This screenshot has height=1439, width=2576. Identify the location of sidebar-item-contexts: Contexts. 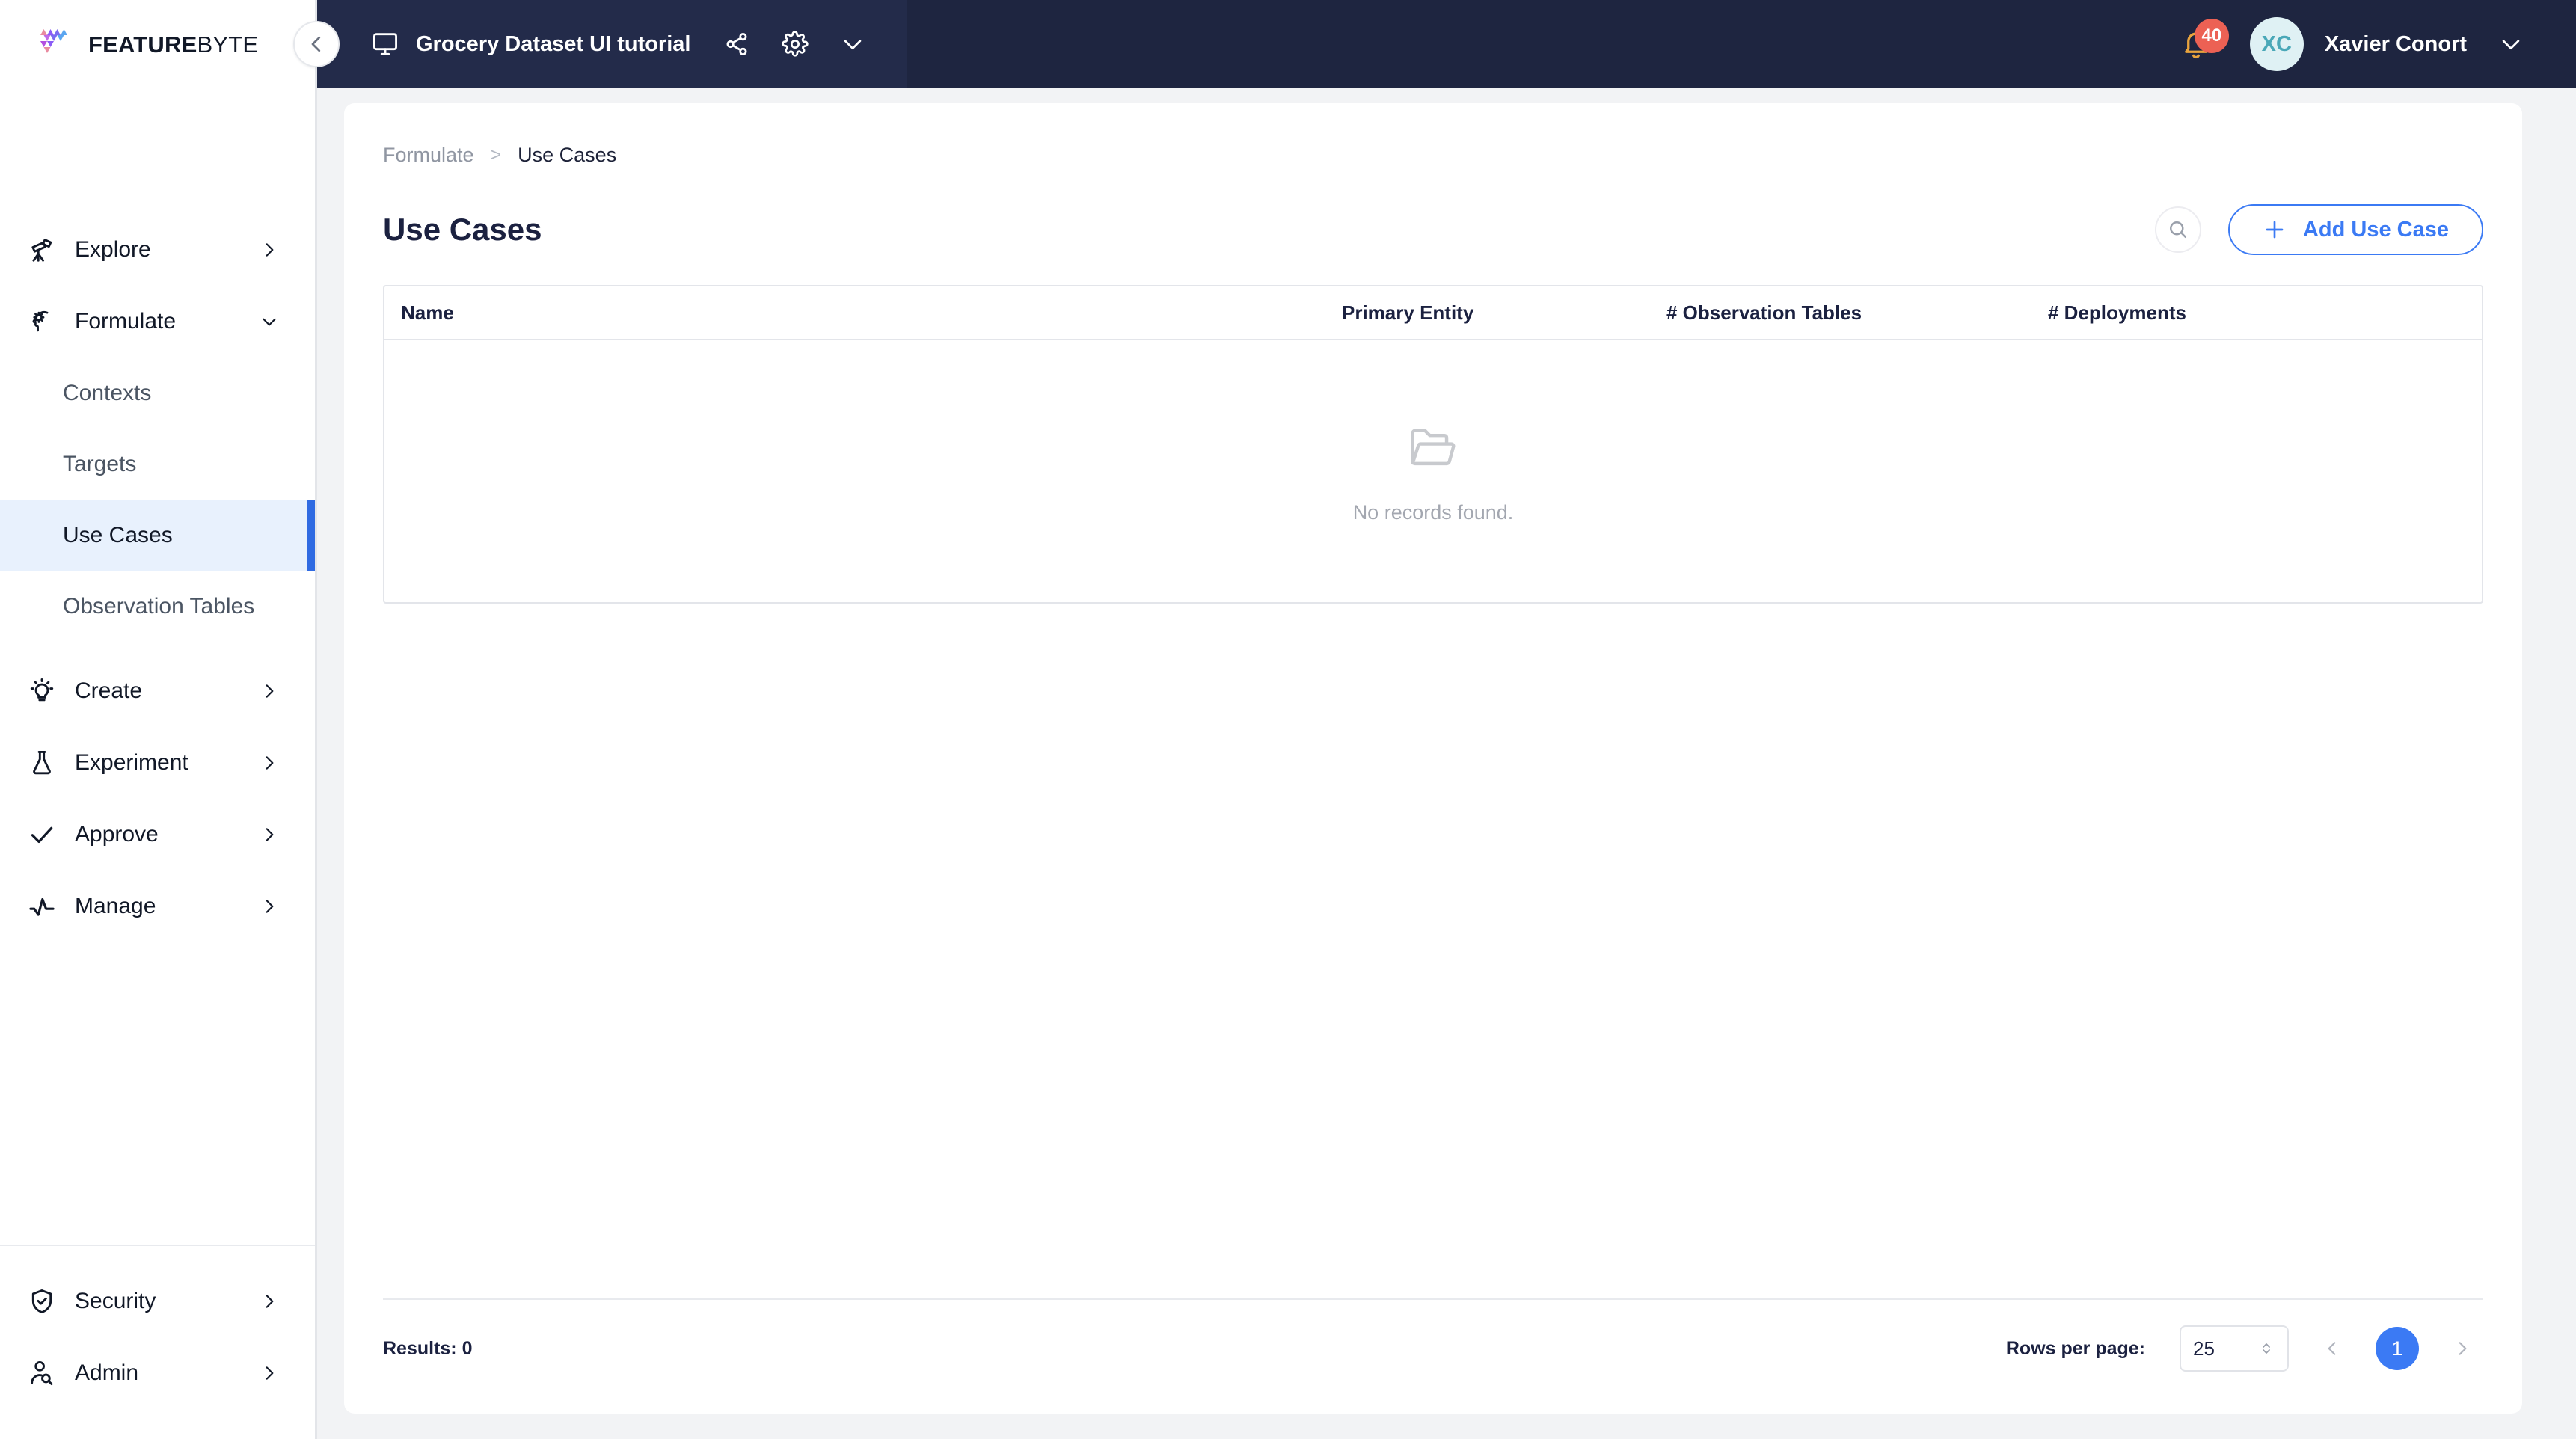
(157, 394).